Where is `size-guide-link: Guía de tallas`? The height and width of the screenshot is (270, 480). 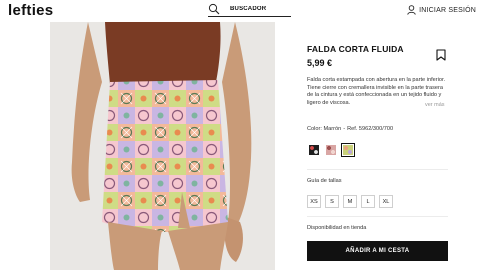
size-guide-link: Guía de tallas is located at coordinates (324, 181).